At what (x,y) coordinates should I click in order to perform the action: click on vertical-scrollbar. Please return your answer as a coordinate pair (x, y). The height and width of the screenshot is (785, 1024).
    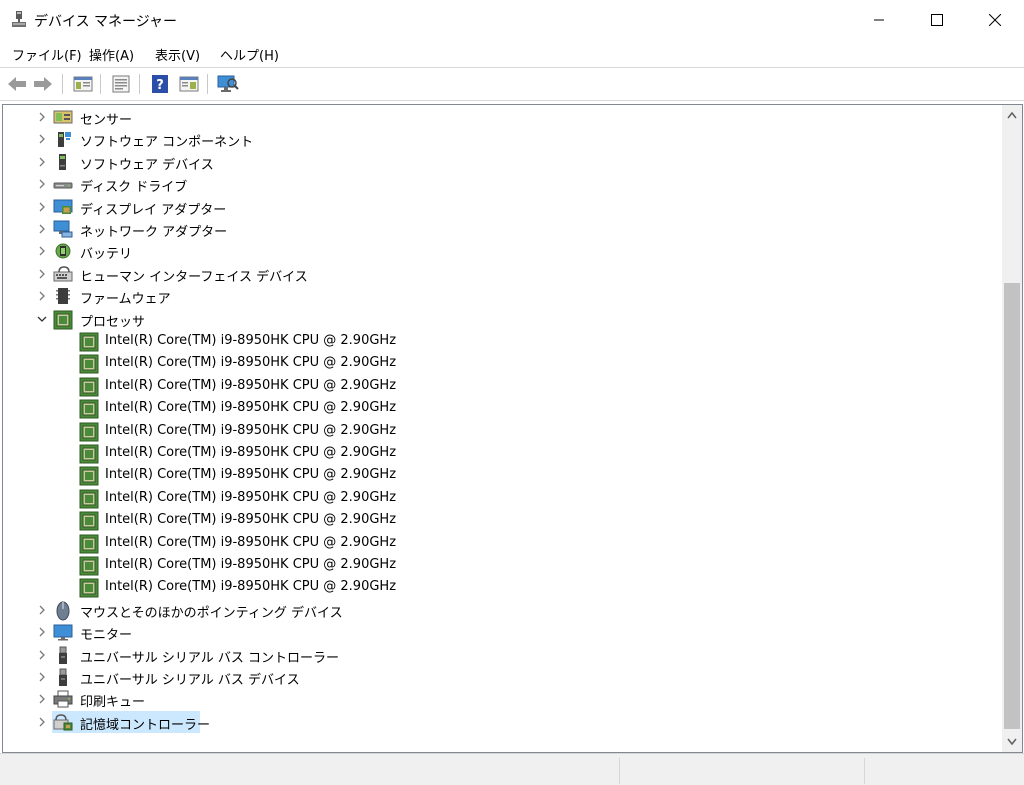
    Looking at the image, I should click on (1012, 428).